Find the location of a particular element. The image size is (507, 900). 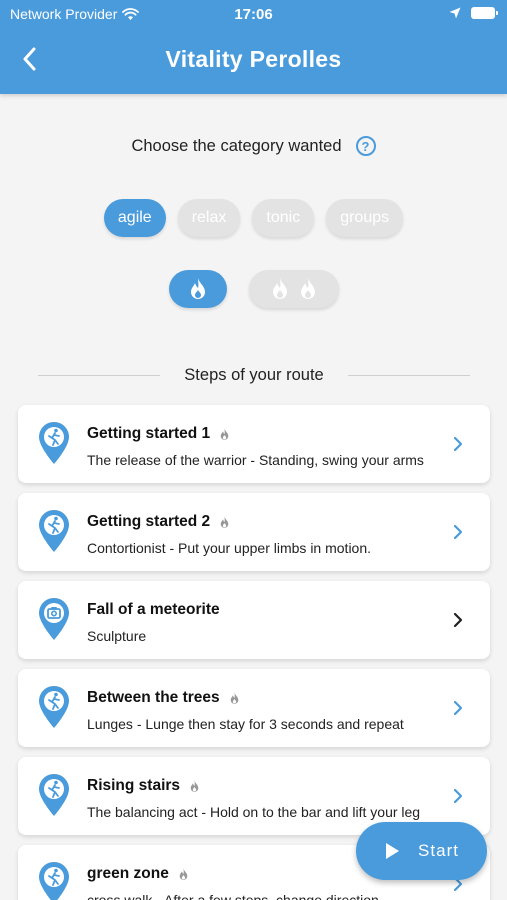

step-name: Getting started 2 is located at coordinates (149, 521).